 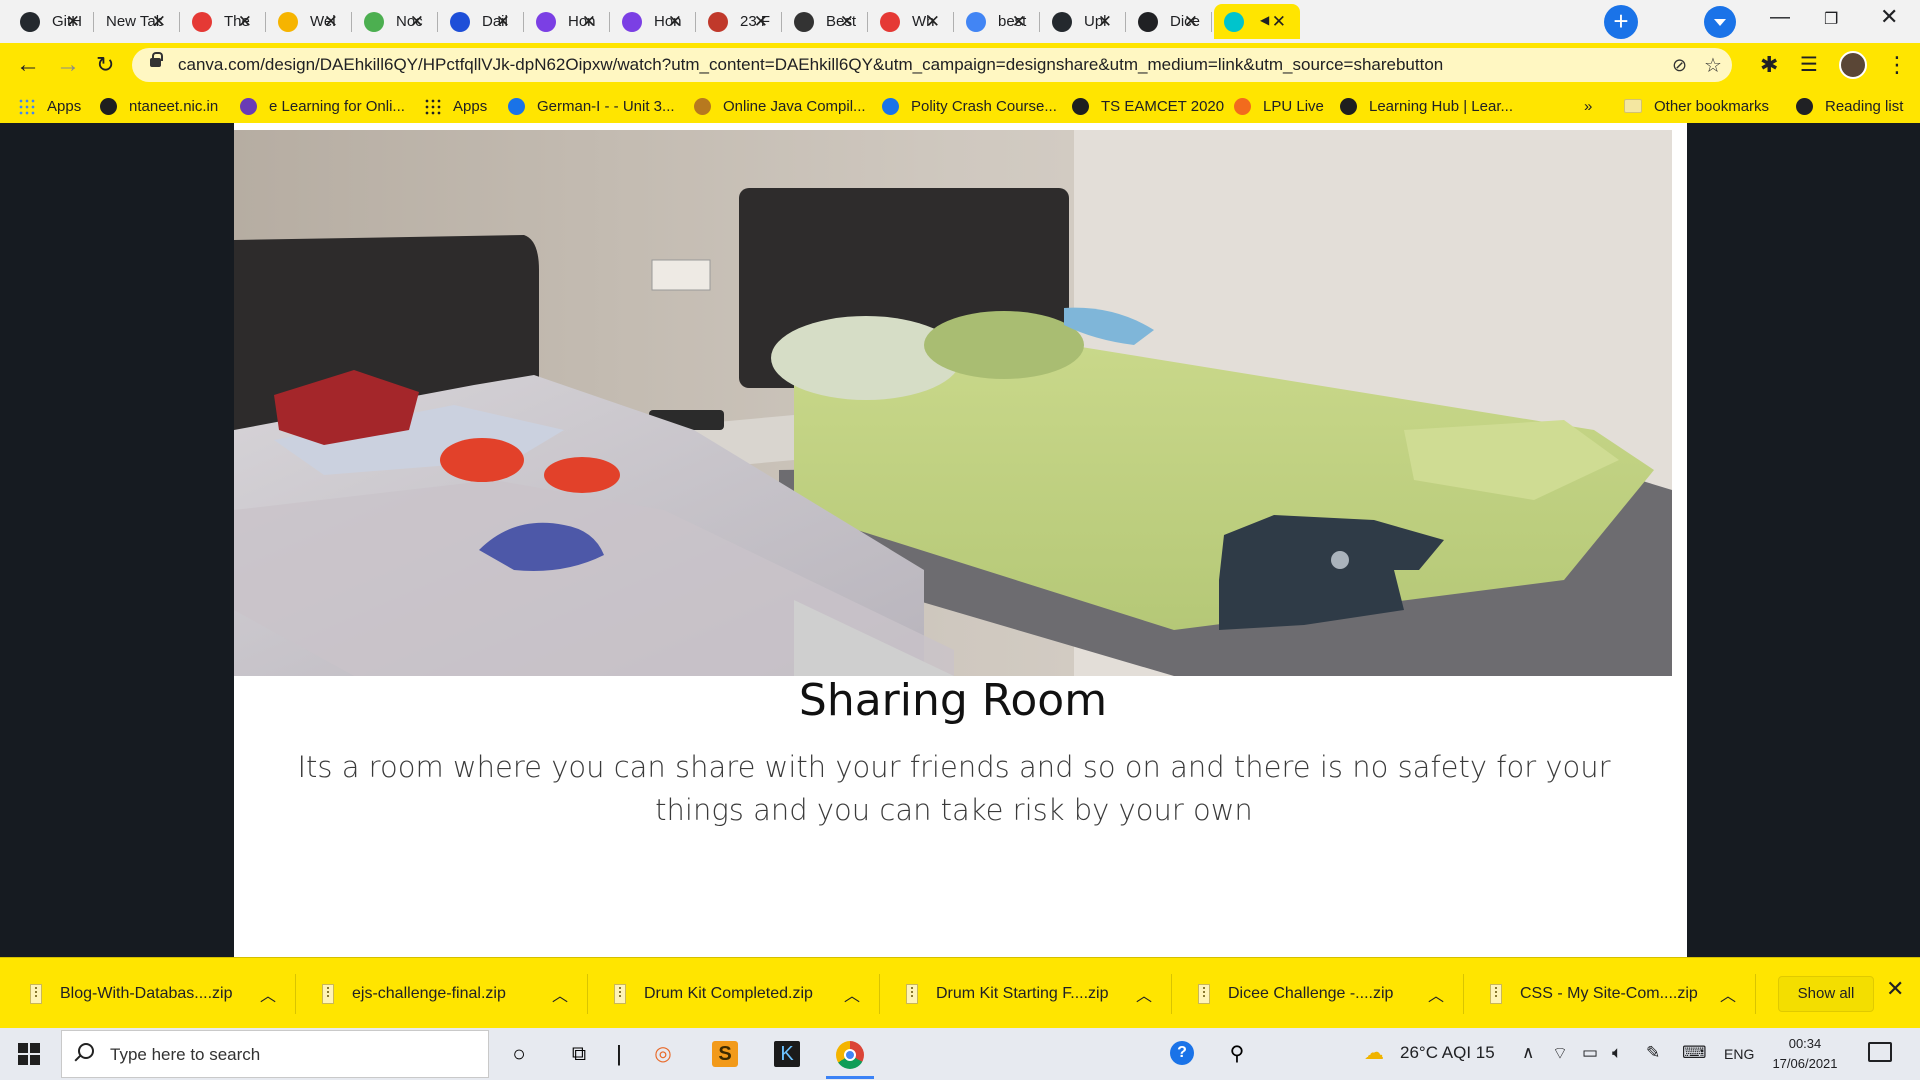 I want to click on lock-icon, so click(x=156, y=59).